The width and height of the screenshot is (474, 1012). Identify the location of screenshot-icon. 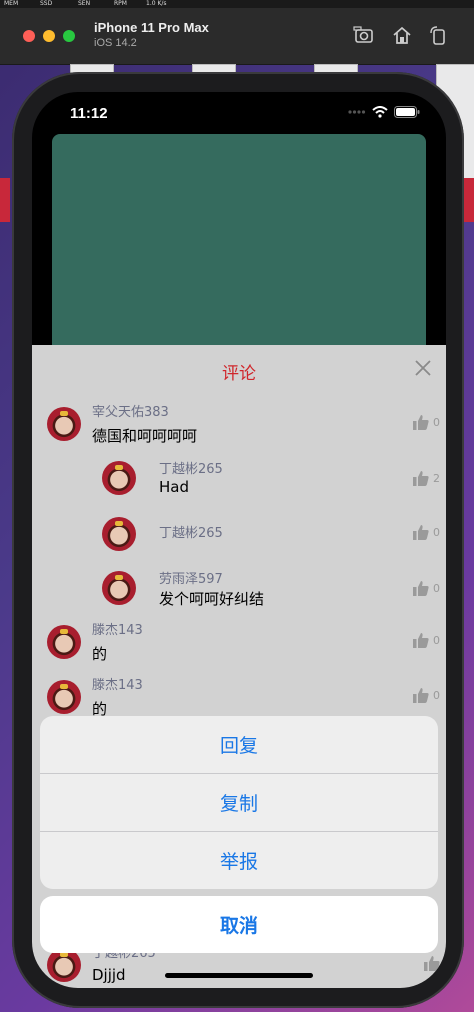
(364, 35).